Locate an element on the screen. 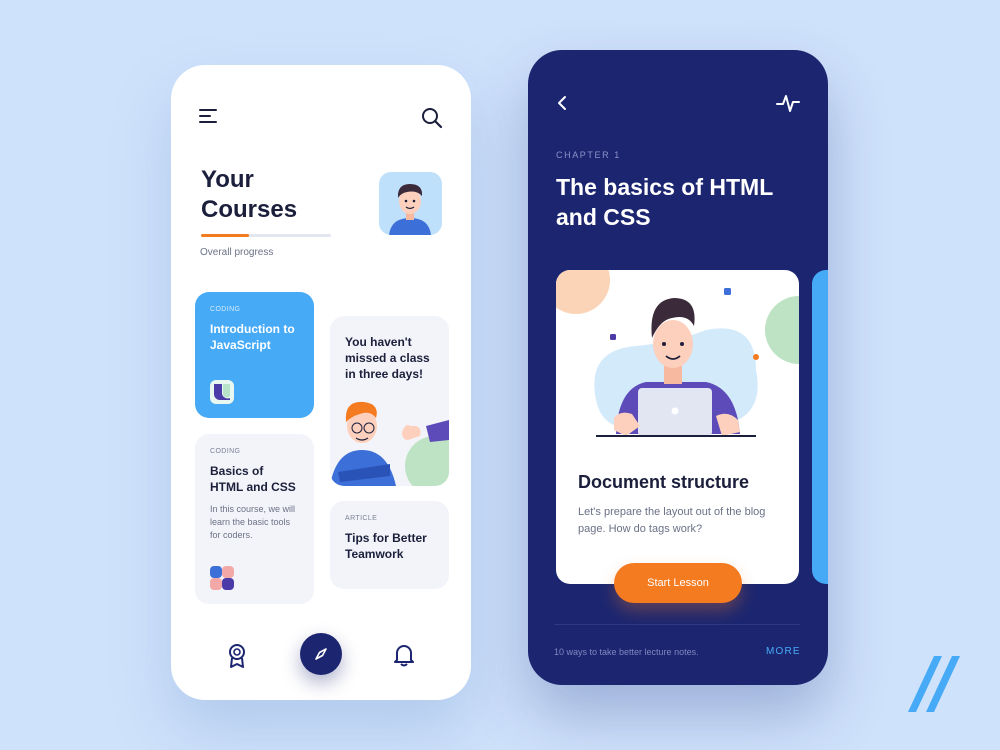 Image resolution: width=1000 pixels, height=750 pixels. course-card-javascript: CODING Introduction to JavaScript is located at coordinates (254, 355).